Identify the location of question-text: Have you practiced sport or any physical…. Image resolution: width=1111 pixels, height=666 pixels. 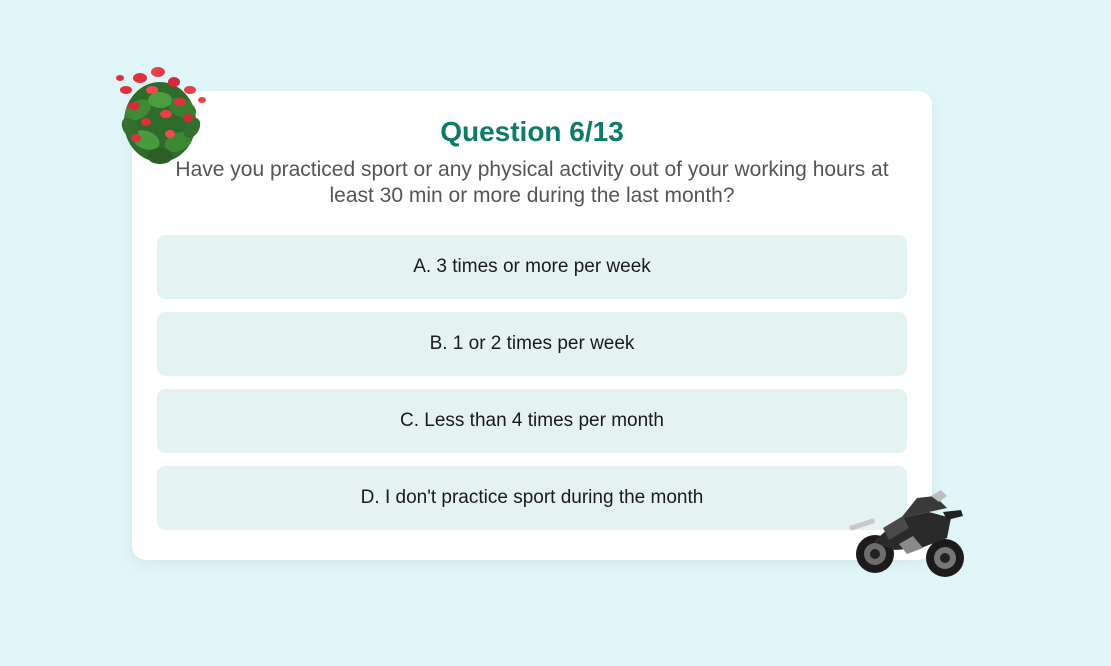
(532, 182).